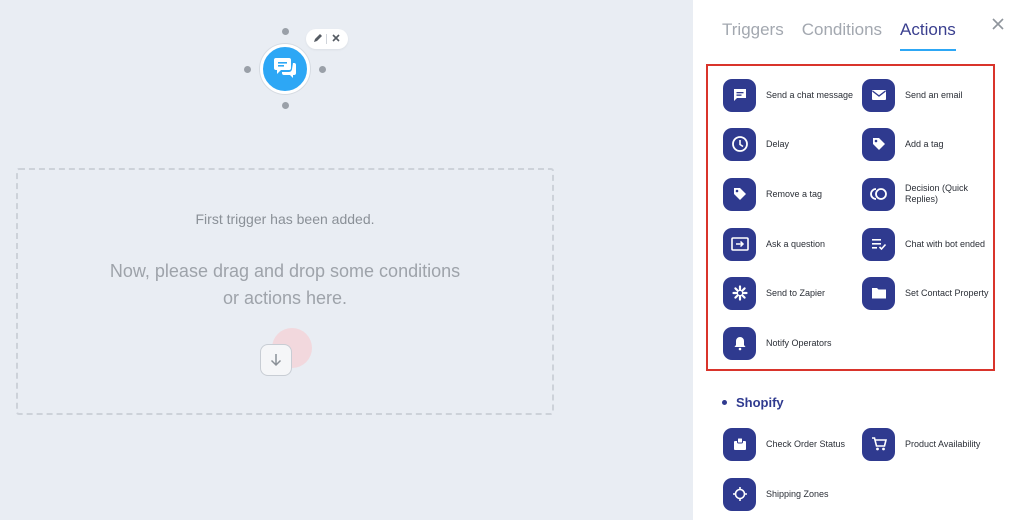 This screenshot has height=520, width=1024. Describe the element at coordinates (934, 94) in the screenshot. I see `action-label: Send an email` at that location.